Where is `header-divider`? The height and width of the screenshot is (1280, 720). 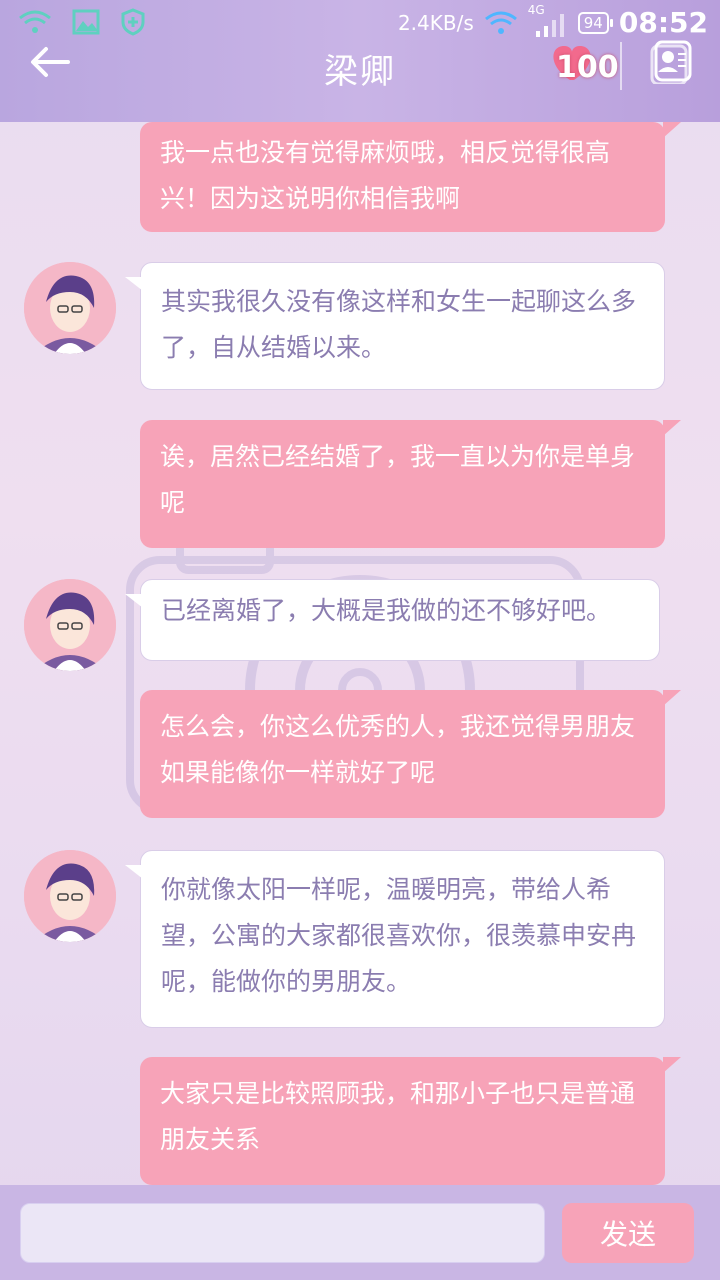 header-divider is located at coordinates (621, 66).